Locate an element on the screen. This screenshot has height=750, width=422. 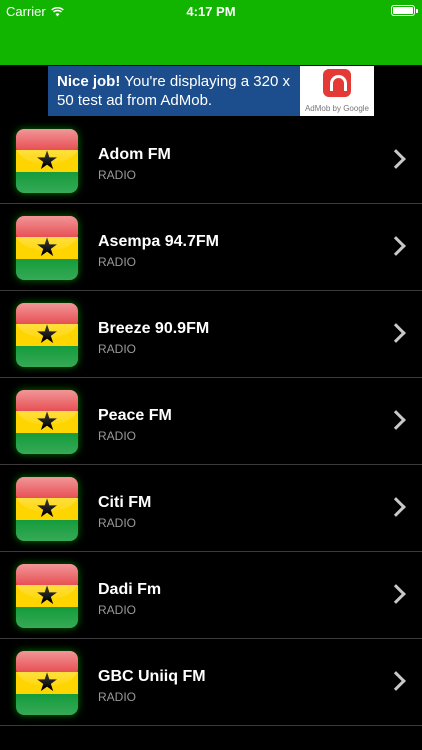
navigation-bar is located at coordinates (211, 43).